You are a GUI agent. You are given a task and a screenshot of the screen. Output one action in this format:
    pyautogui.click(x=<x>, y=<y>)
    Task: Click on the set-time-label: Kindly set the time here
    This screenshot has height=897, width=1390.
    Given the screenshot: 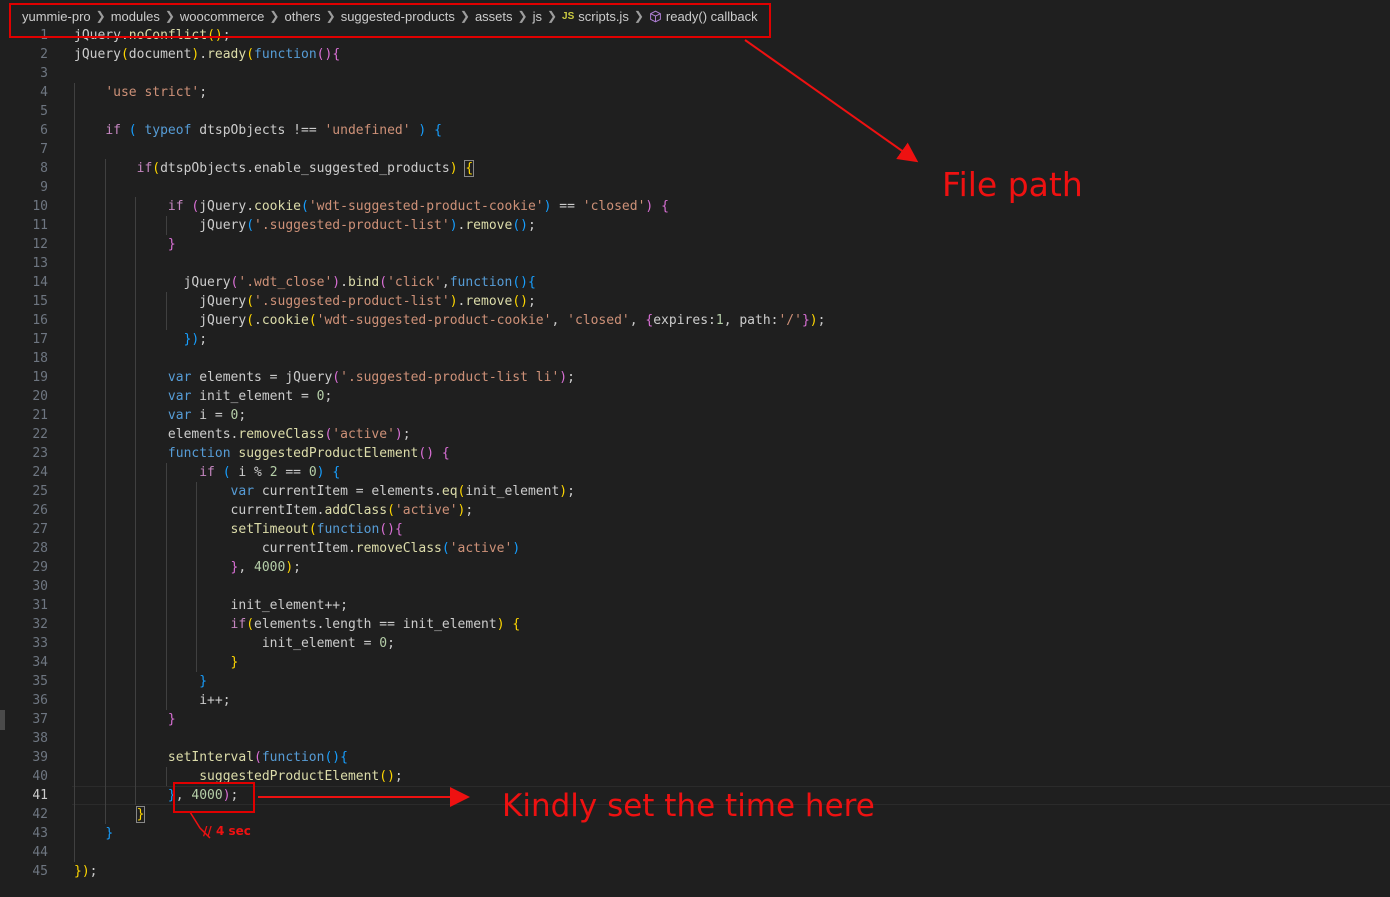 What is the action you would take?
    pyautogui.click(x=688, y=806)
    